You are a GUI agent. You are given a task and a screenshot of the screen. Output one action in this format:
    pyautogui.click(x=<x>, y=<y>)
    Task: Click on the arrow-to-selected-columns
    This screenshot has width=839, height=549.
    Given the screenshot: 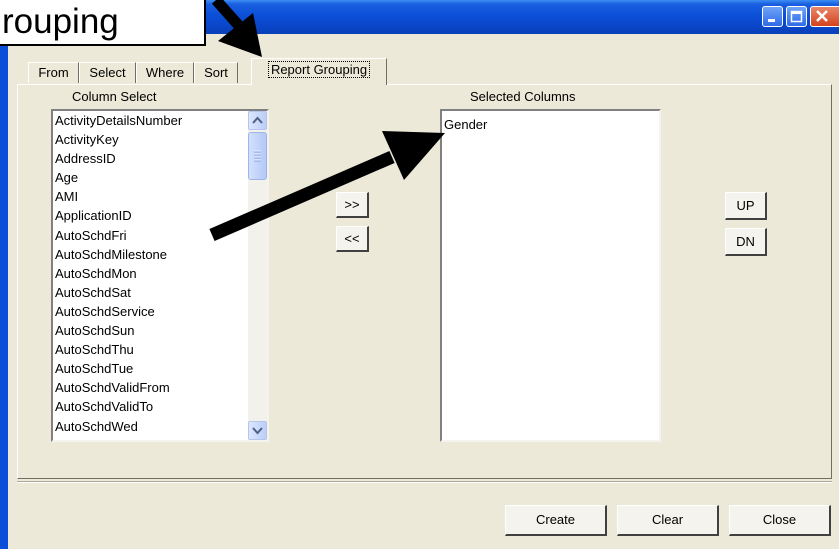 What is the action you would take?
    pyautogui.click(x=327, y=186)
    